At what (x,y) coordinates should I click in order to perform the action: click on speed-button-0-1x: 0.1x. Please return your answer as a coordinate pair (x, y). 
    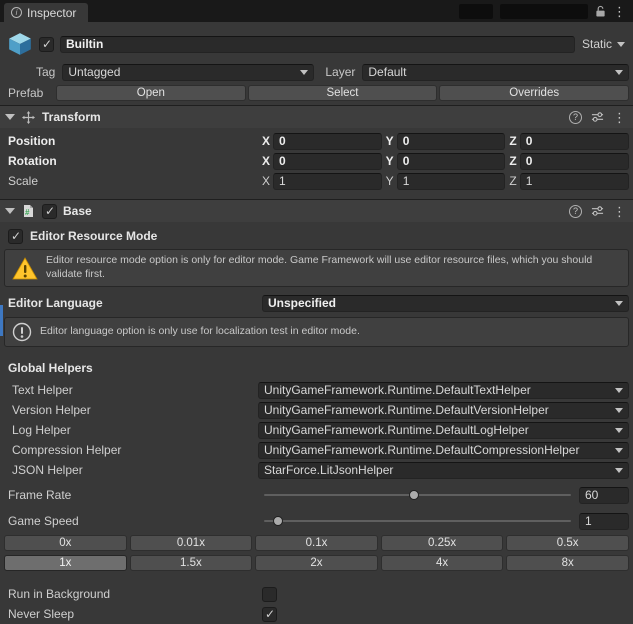
    Looking at the image, I should click on (316, 543).